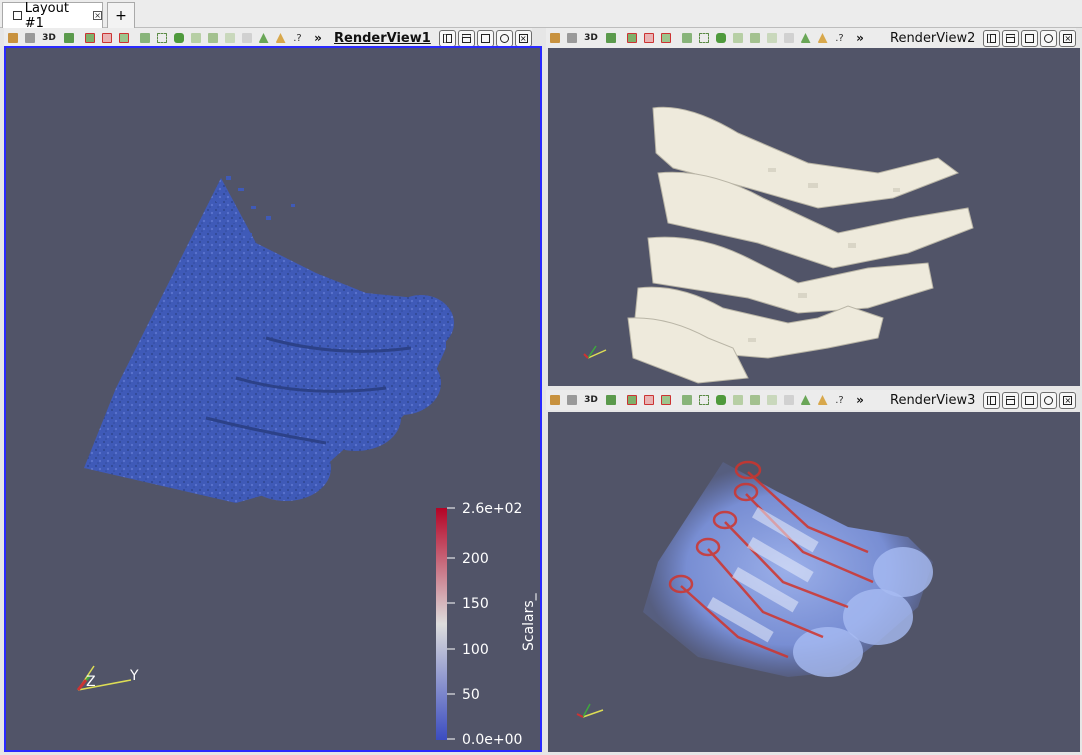 The image size is (1082, 755). I want to click on view-toolbar: 3D .? » RenderView3 ×, so click(811, 400).